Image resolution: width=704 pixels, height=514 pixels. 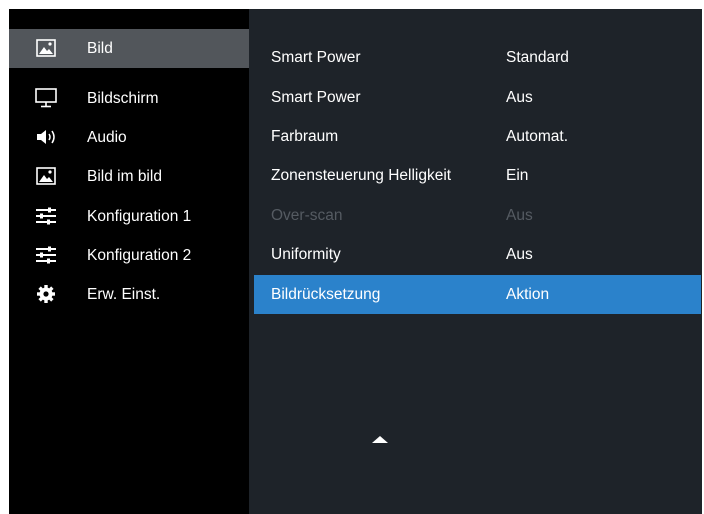 What do you see at coordinates (477, 97) in the screenshot?
I see `setting-row-smart-power-2: Smart Power Aus` at bounding box center [477, 97].